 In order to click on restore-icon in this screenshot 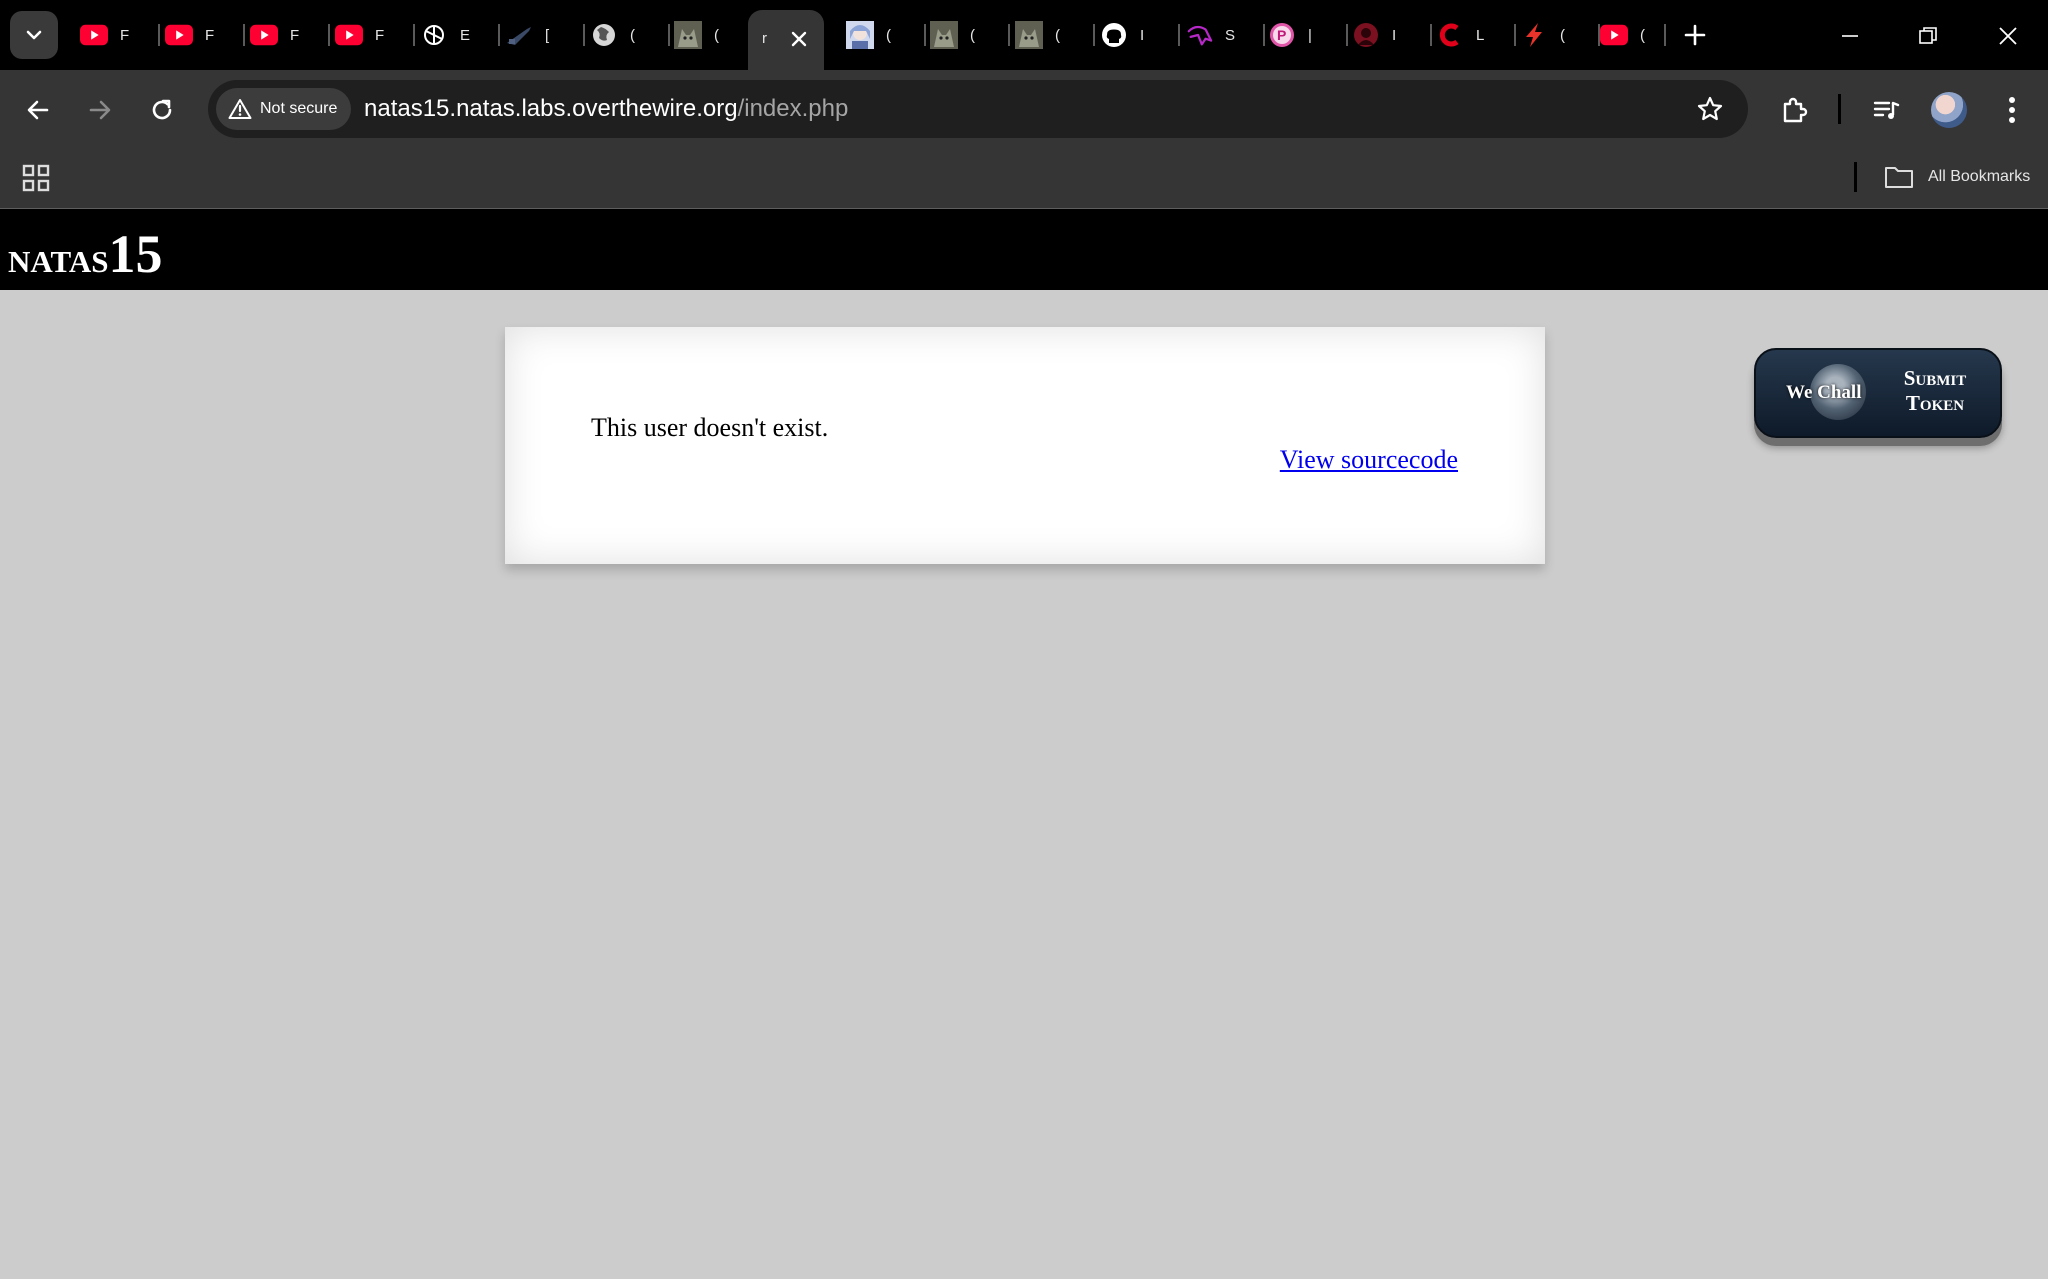, I will do `click(1928, 35)`.